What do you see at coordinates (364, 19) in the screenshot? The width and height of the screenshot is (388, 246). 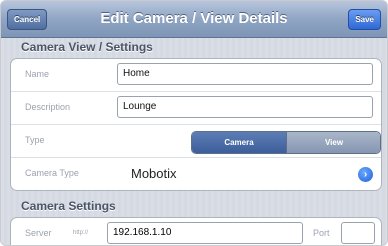 I see `save-button: Save` at bounding box center [364, 19].